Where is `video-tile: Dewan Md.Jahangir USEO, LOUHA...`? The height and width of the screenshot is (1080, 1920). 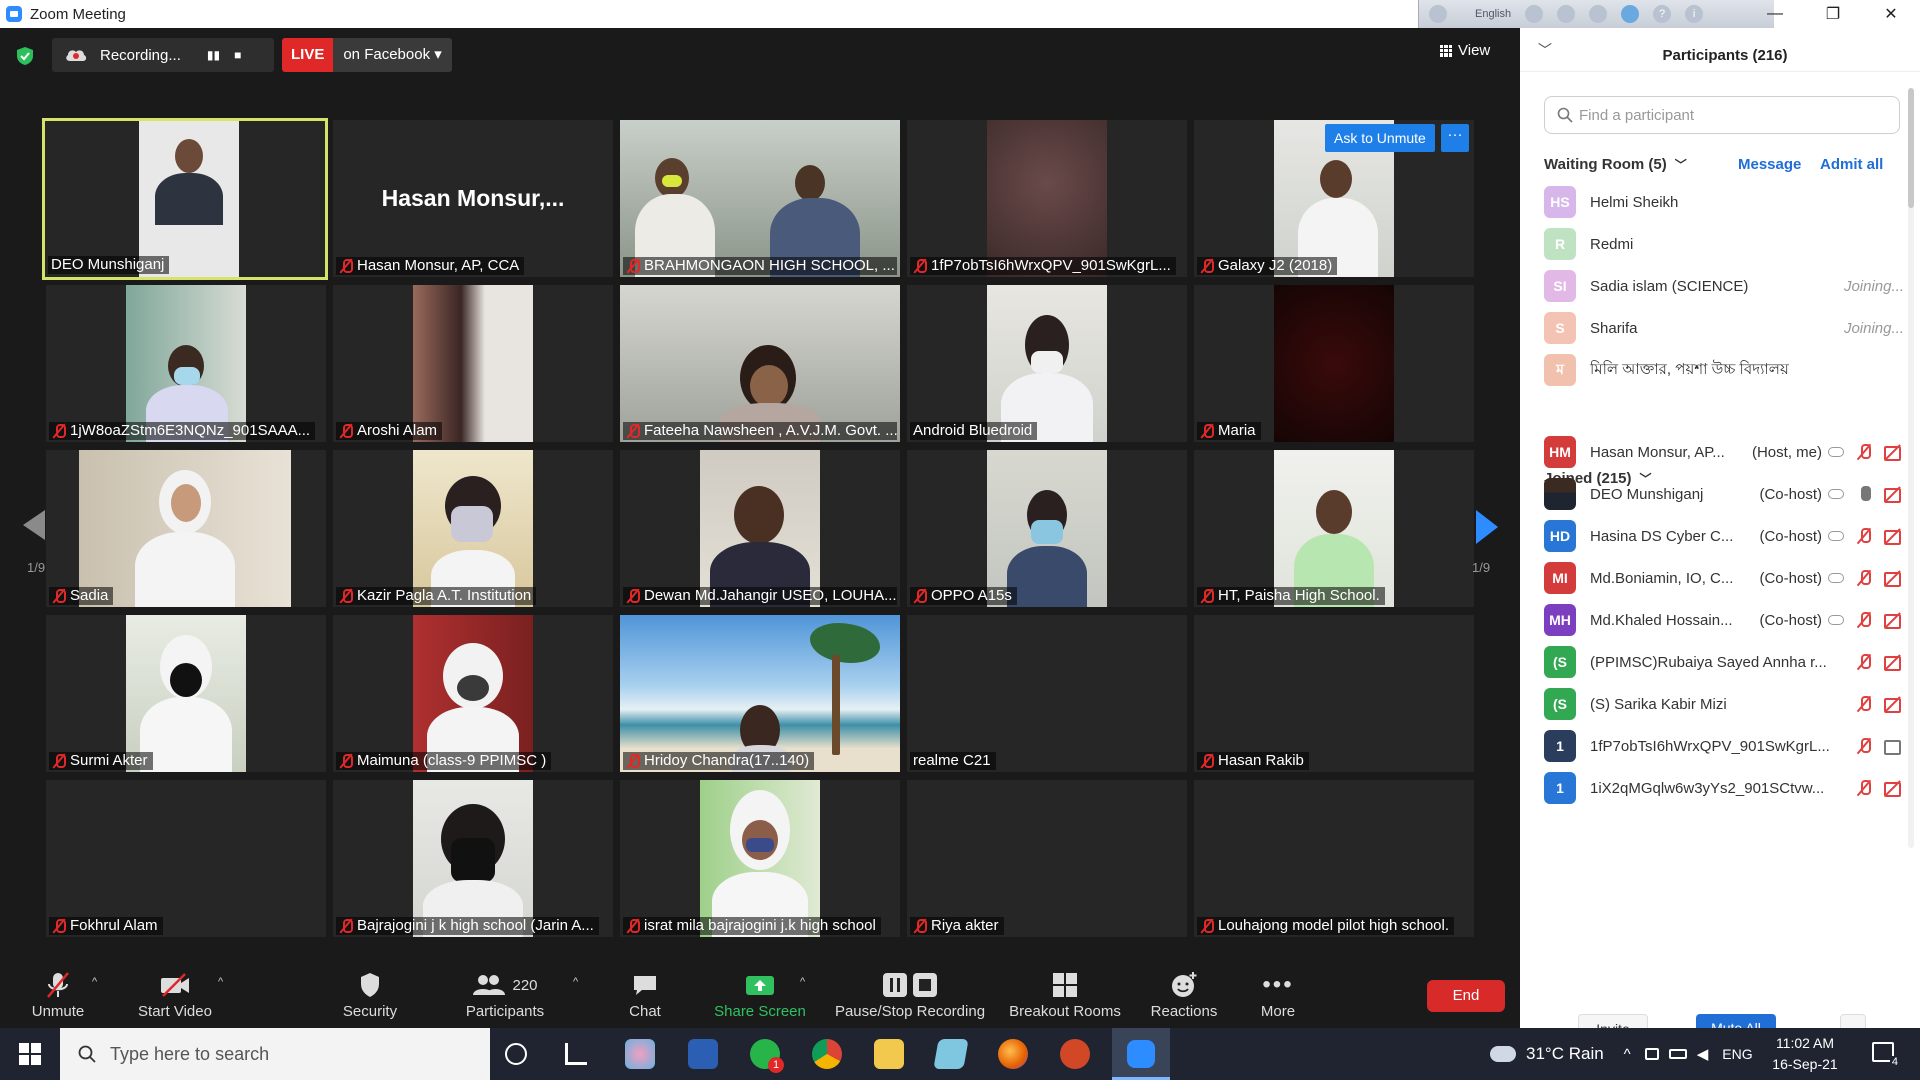 video-tile: Dewan Md.Jahangir USEO, LOUHA... is located at coordinates (760, 528).